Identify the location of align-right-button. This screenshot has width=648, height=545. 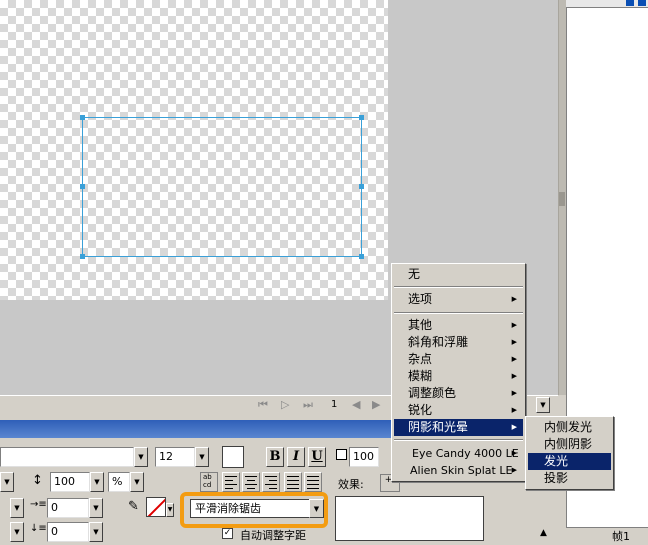
(271, 482).